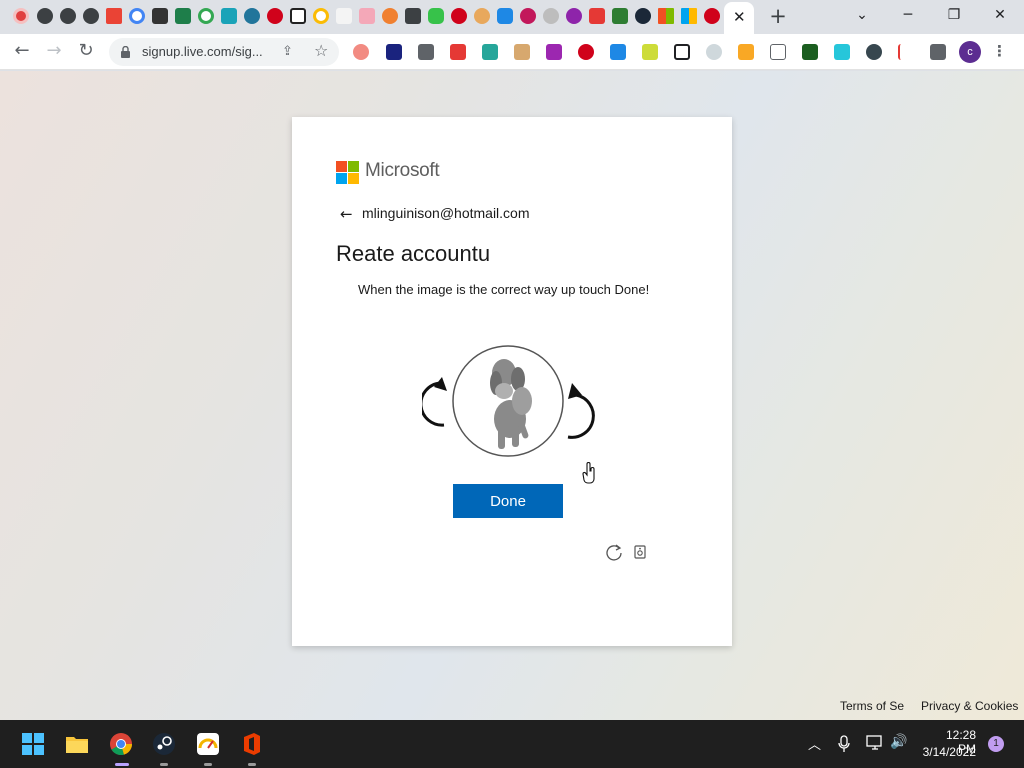  I want to click on rotate-left-icon, so click(434, 402).